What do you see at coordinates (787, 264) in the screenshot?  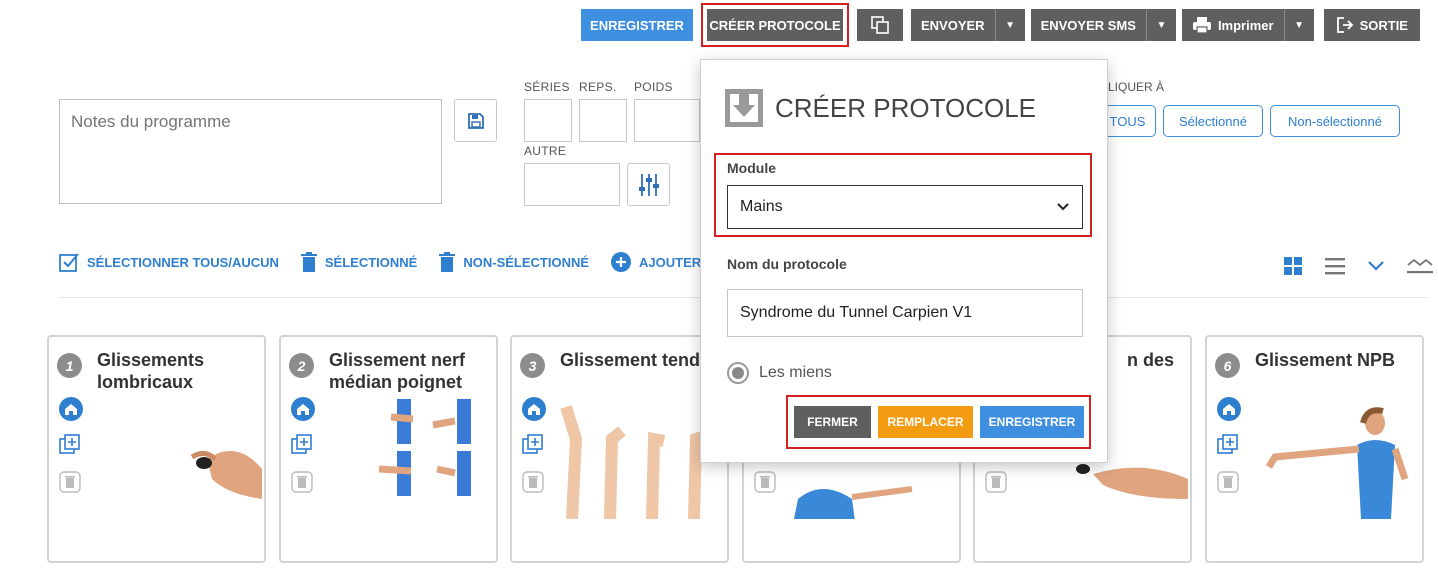 I see `protocol-name-label: Nom du protocole` at bounding box center [787, 264].